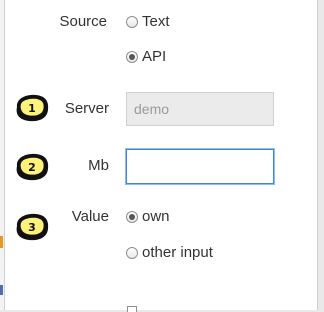 The image size is (324, 312). I want to click on value-label: Value, so click(90, 216).